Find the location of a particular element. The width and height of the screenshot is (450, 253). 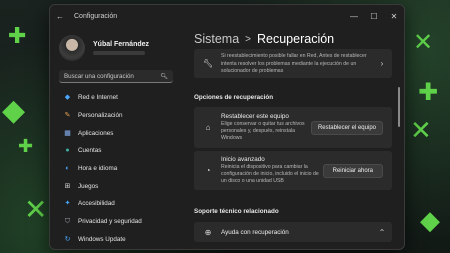

apps-icon: ▦ is located at coordinates (67, 133).